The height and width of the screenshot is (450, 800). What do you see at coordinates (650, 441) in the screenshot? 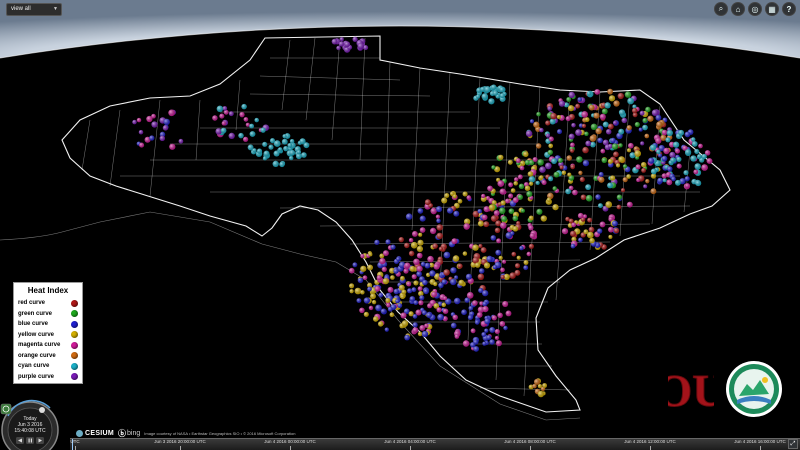
I see `timeline-tick-label: Jun 4 2016 12:00:00 UTC` at bounding box center [650, 441].